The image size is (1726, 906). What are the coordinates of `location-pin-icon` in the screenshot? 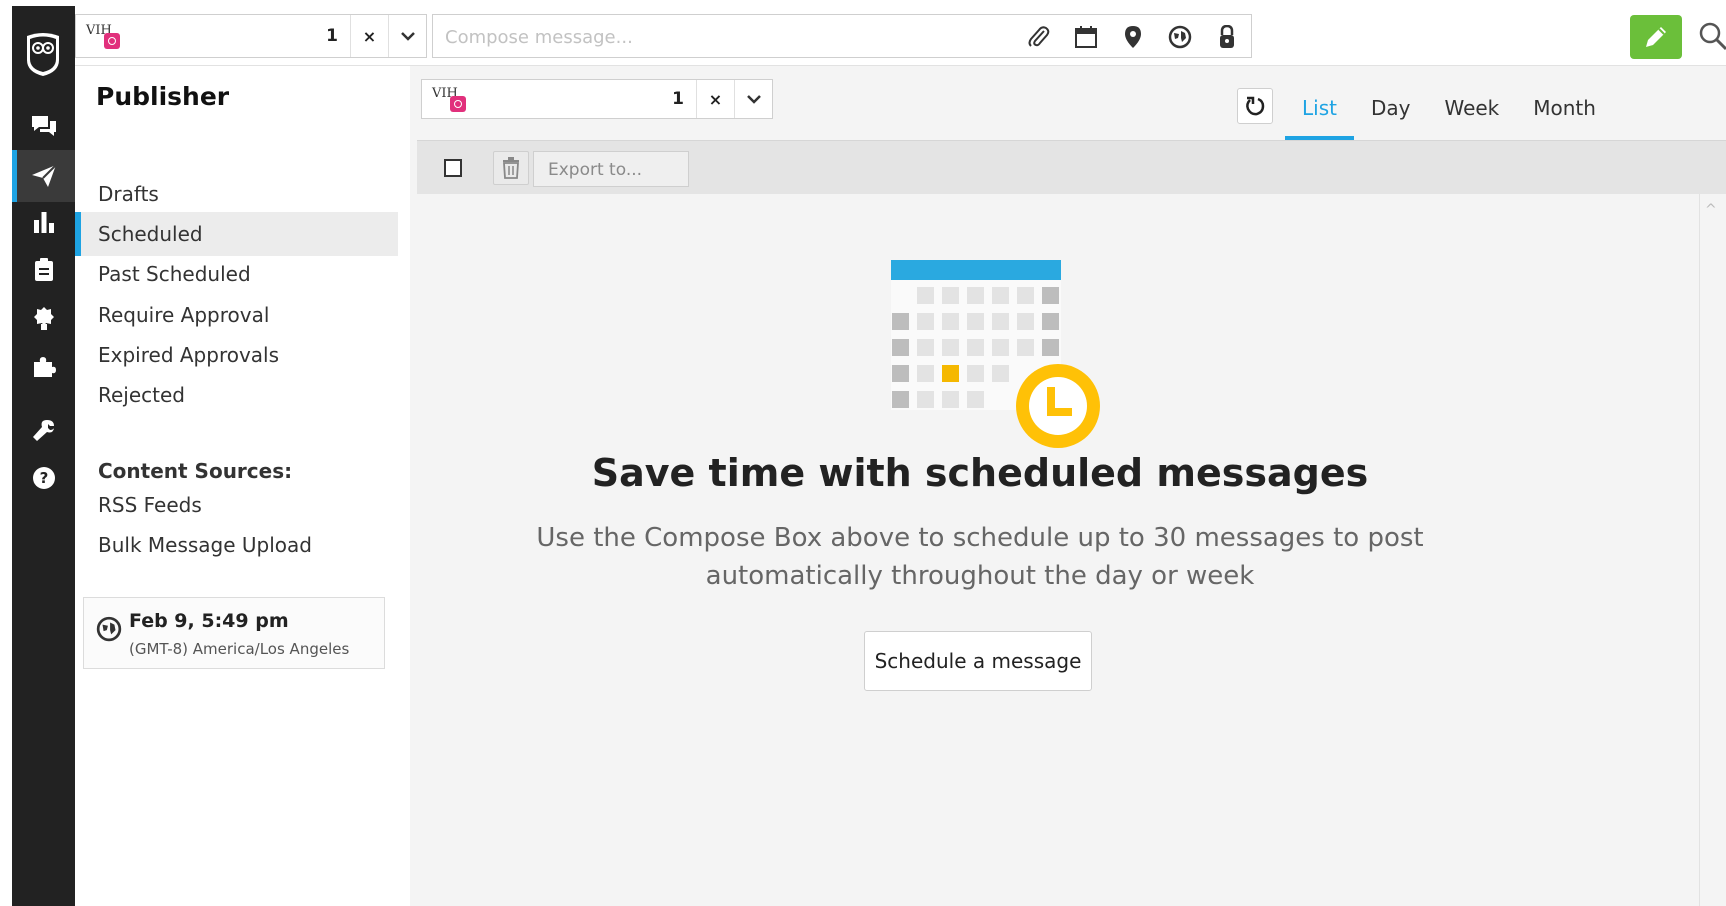 It's located at (1133, 37).